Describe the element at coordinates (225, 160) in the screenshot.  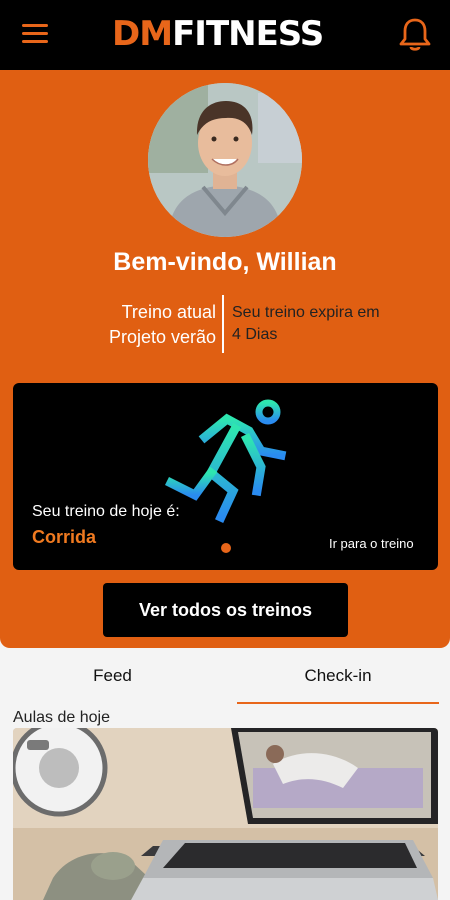
I see `avatar` at that location.